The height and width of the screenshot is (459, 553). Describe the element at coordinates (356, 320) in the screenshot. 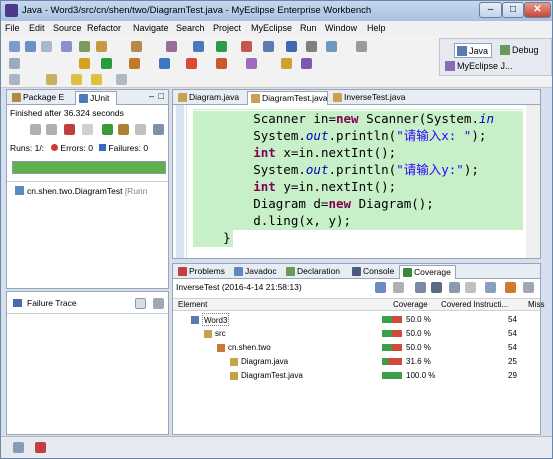

I see `coverage-row: Word3 50.0 % 54` at that location.